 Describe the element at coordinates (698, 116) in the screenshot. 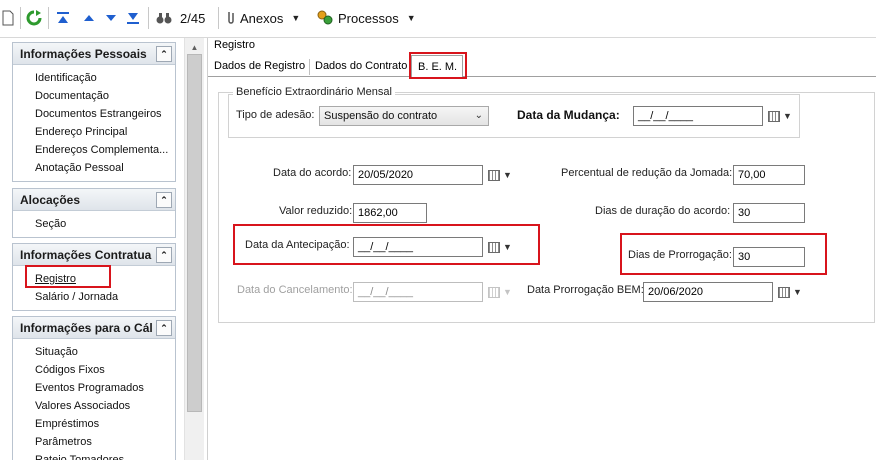

I see `data-mudanca-input: __/__/____` at that location.